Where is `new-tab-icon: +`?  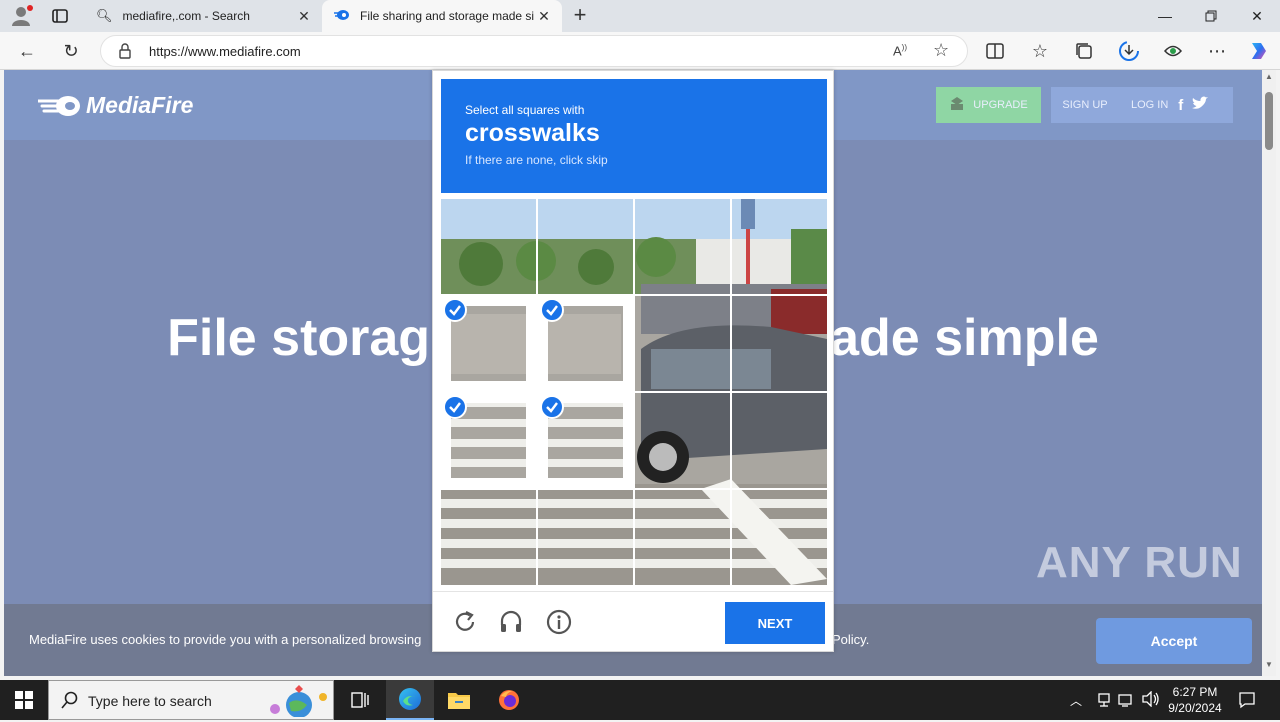 new-tab-icon: + is located at coordinates (580, 16).